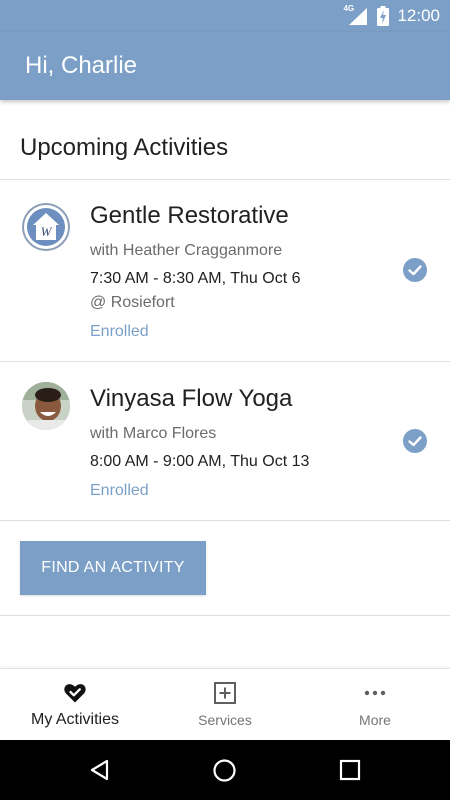 The image size is (450, 800). What do you see at coordinates (100, 770) in the screenshot?
I see `back-icon` at bounding box center [100, 770].